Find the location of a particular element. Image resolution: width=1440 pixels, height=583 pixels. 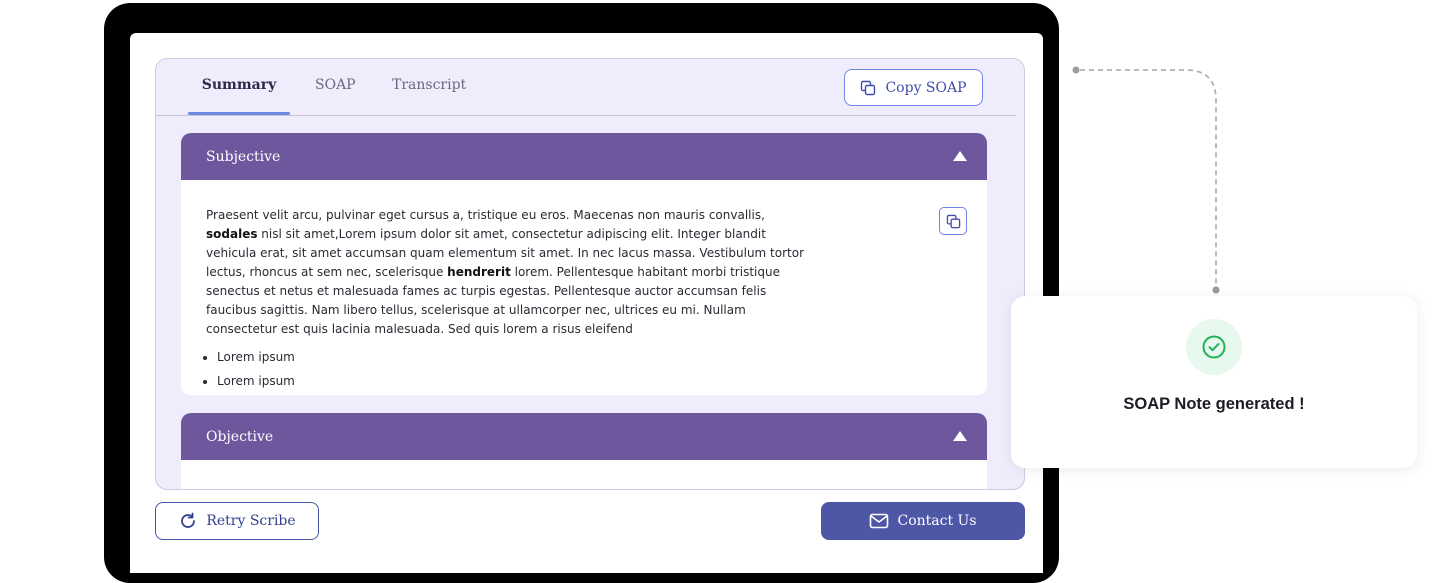

copy-soap-button: Copy SOAP is located at coordinates (913, 87).